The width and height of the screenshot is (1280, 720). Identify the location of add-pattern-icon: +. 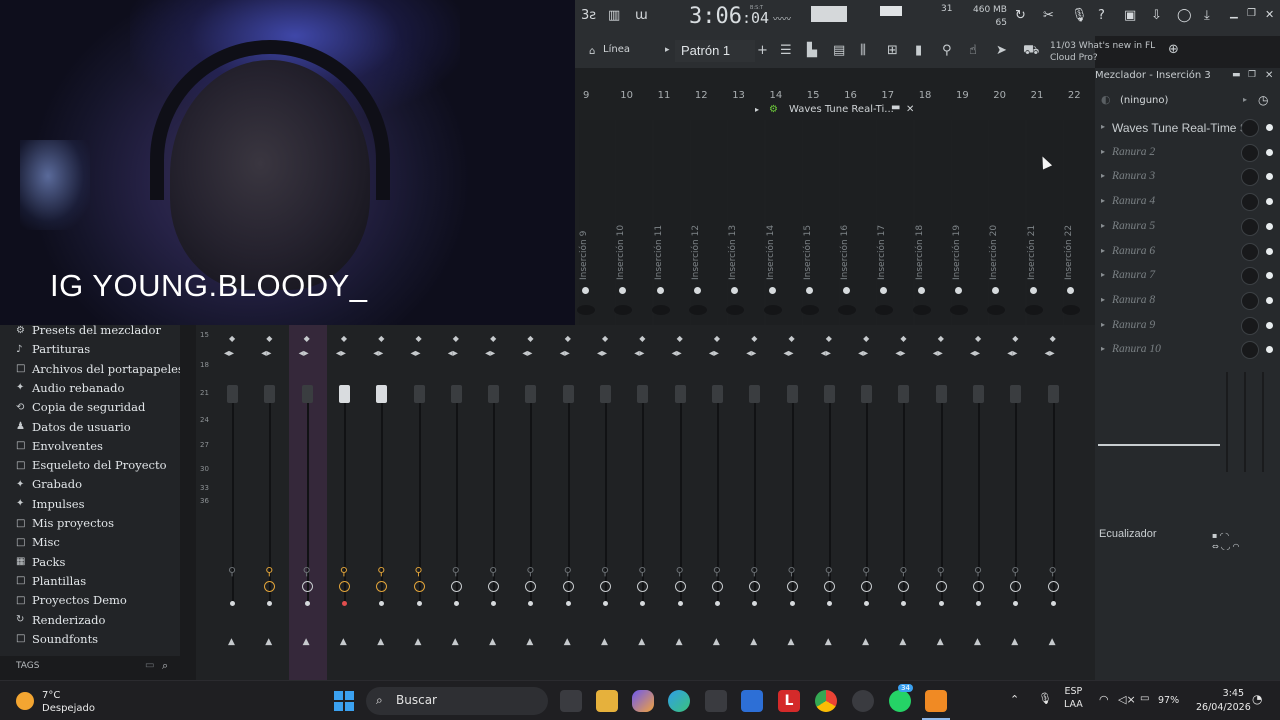
(762, 50).